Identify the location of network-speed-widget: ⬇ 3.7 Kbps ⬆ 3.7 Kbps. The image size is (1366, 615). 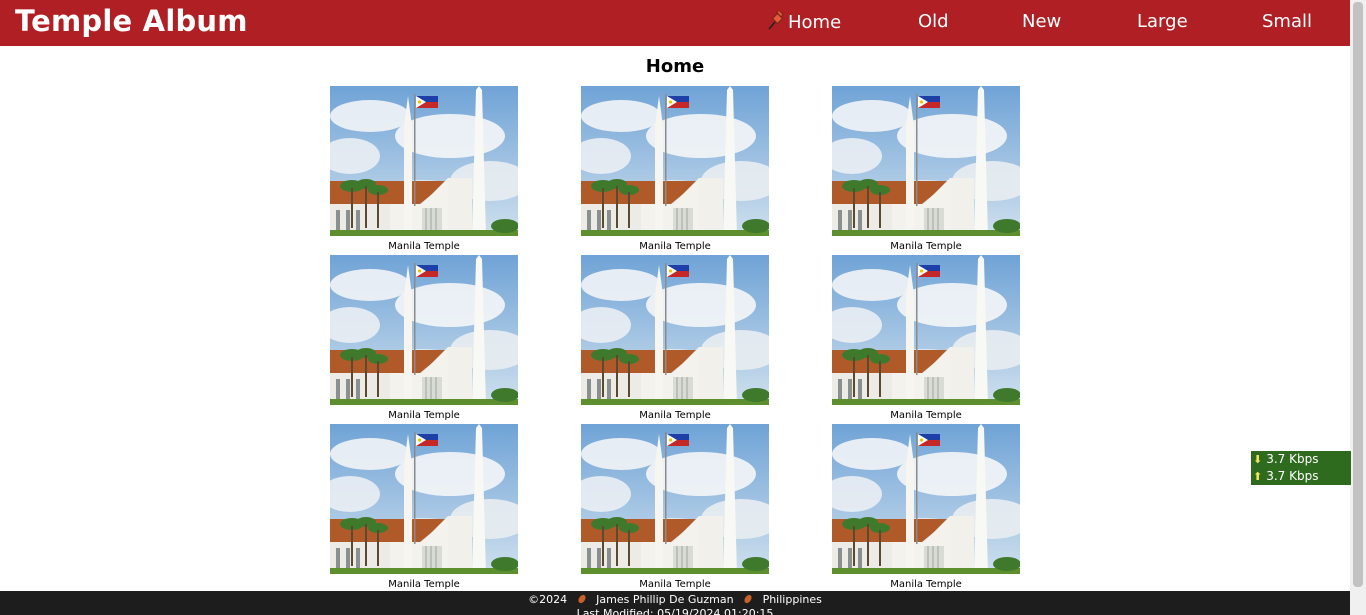
(1301, 468).